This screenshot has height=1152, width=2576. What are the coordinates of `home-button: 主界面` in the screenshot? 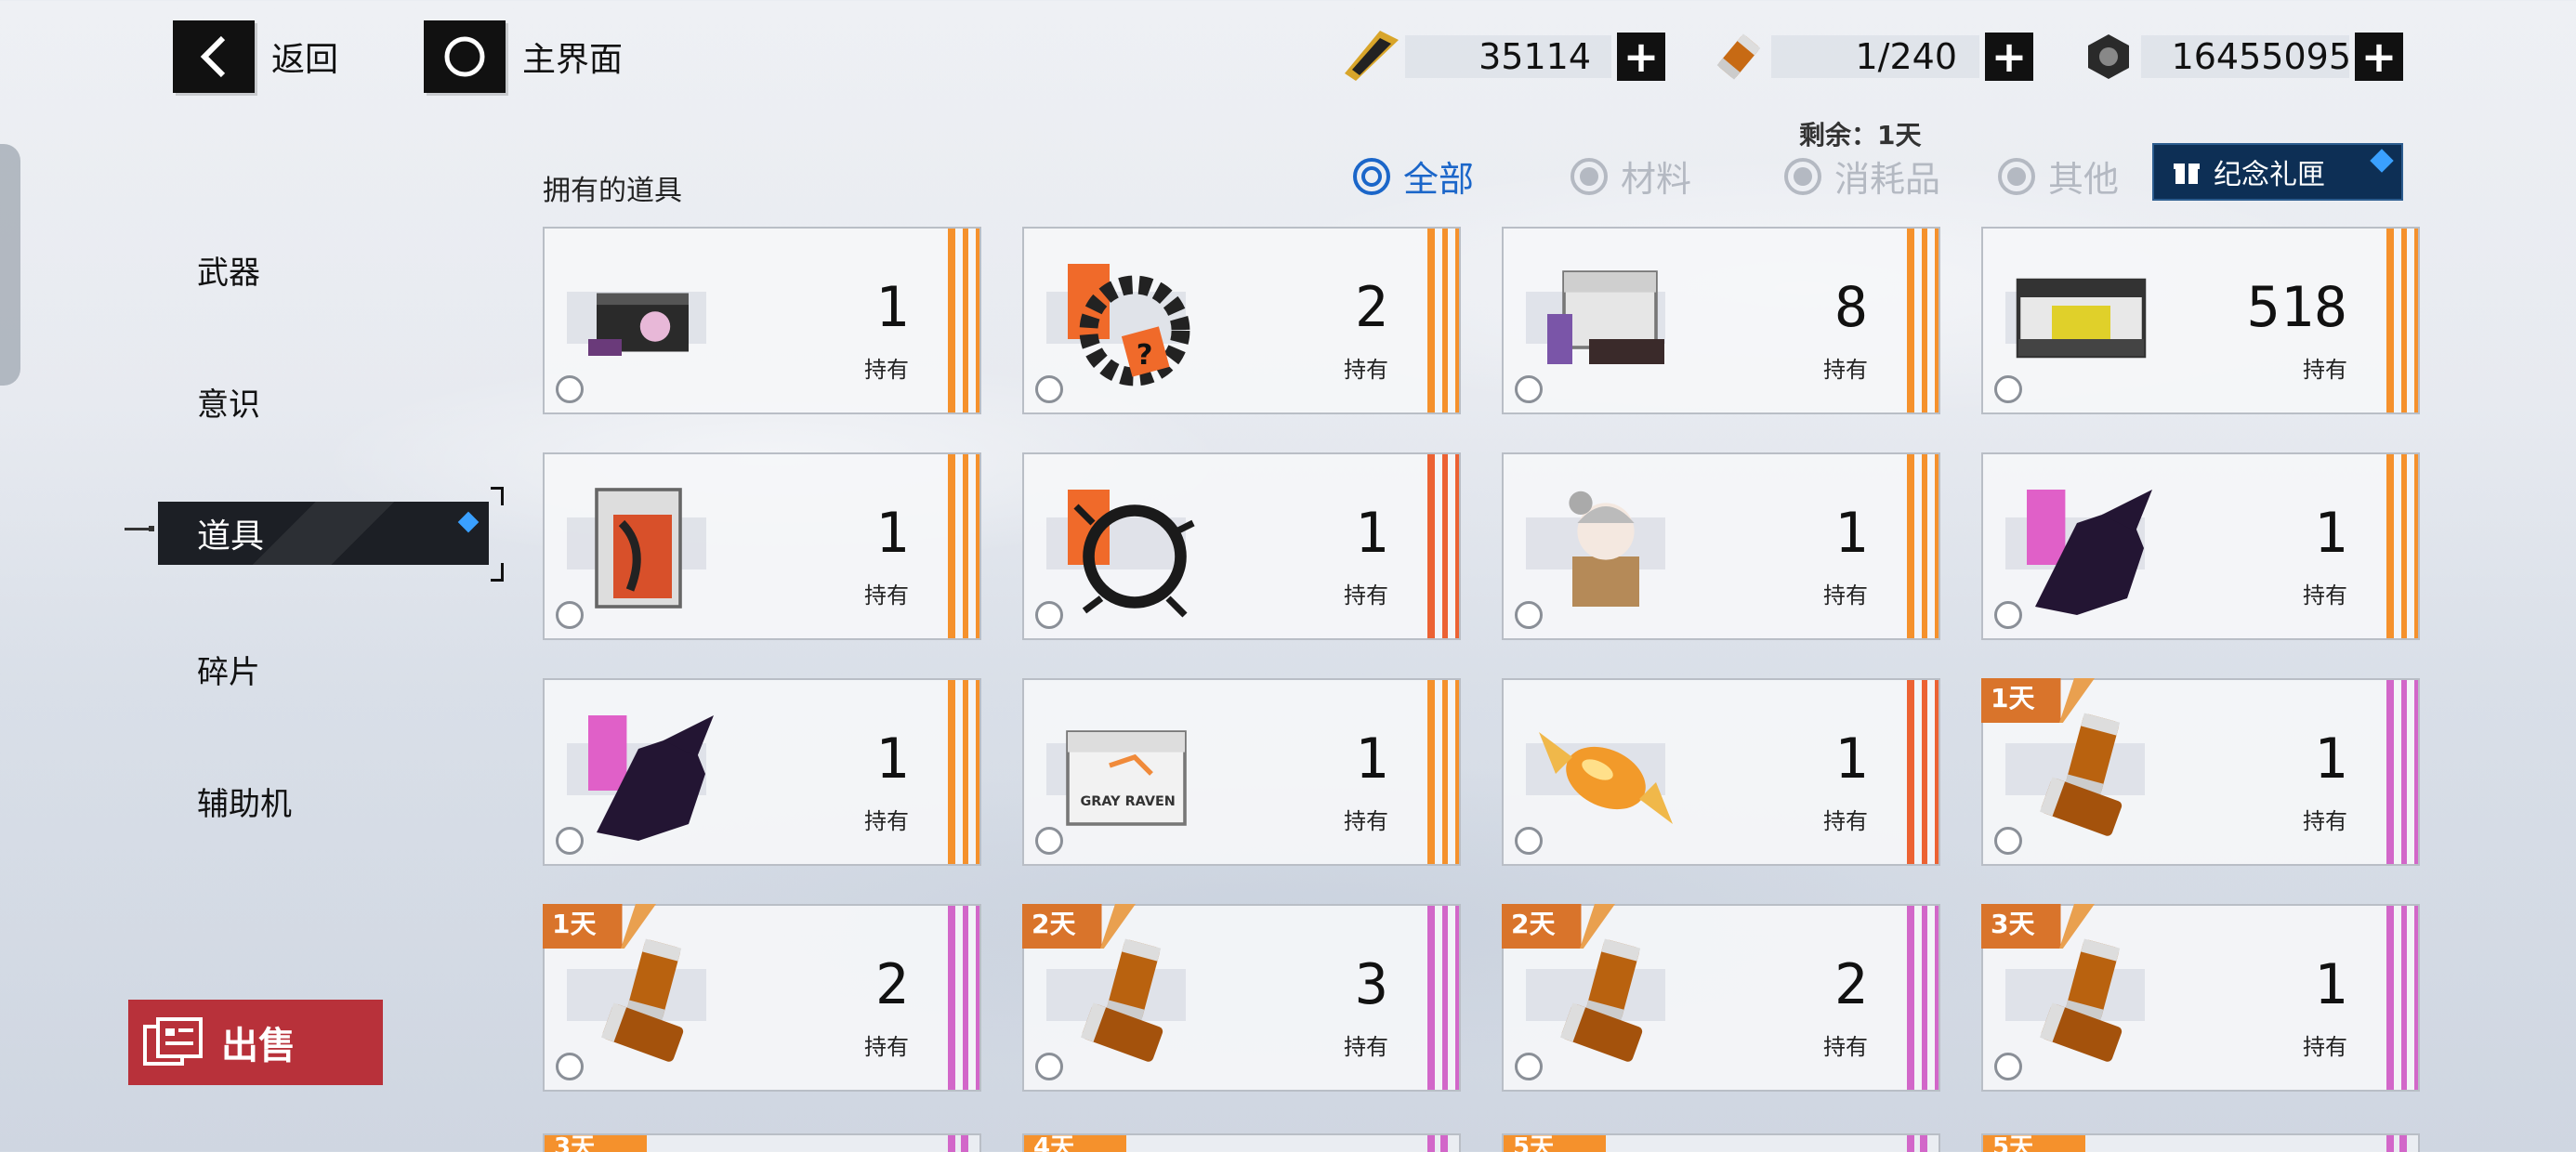 It's located at (523, 56).